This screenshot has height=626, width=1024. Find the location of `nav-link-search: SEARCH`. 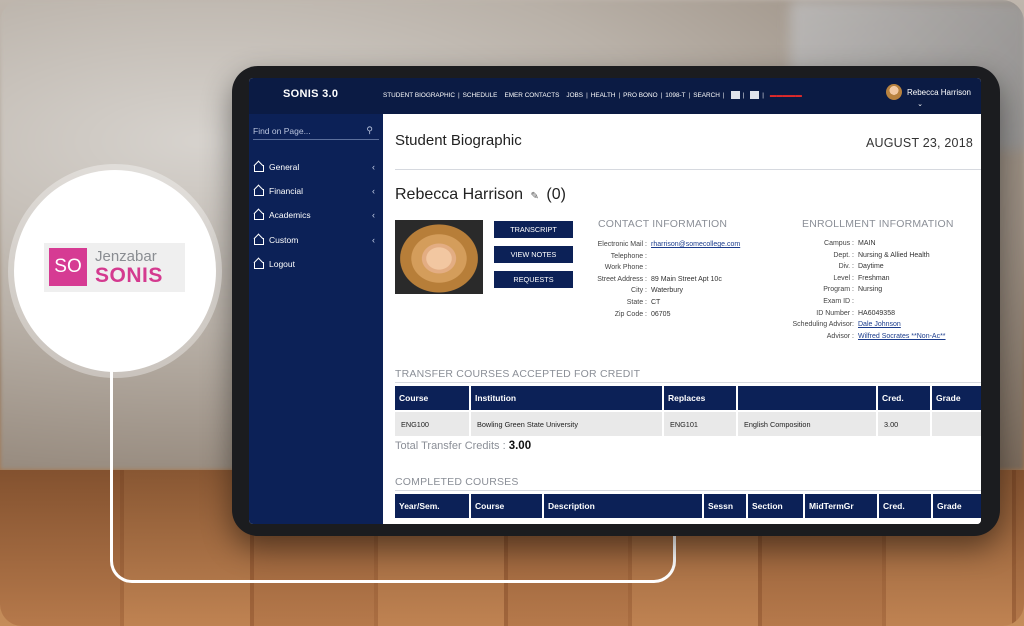

nav-link-search: SEARCH is located at coordinates (706, 95).